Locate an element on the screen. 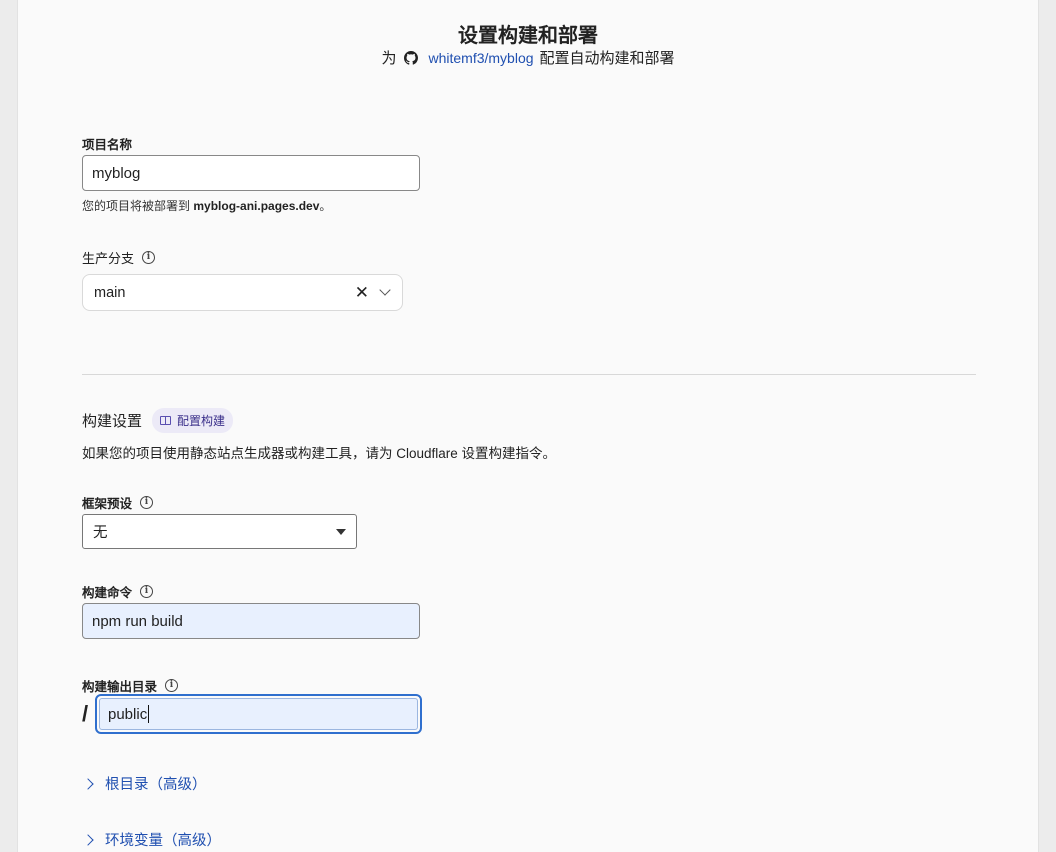  project-name-help: 您的项目将被部署到 myblog-ani.pages.dev。 is located at coordinates (207, 206).